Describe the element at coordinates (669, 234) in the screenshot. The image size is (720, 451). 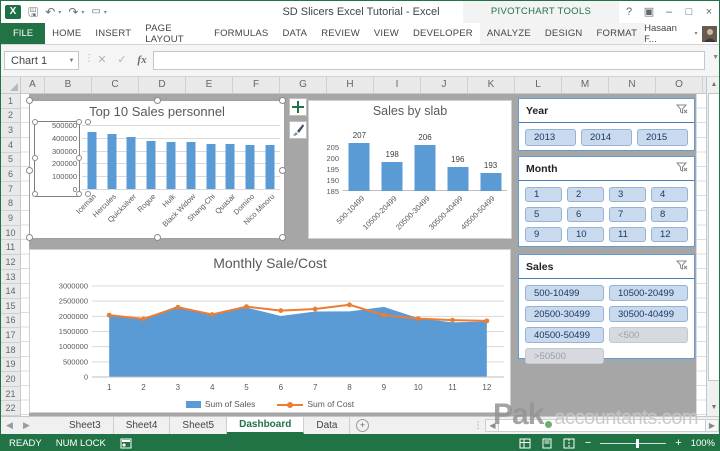
I see `slicer-item-12: 12` at that location.